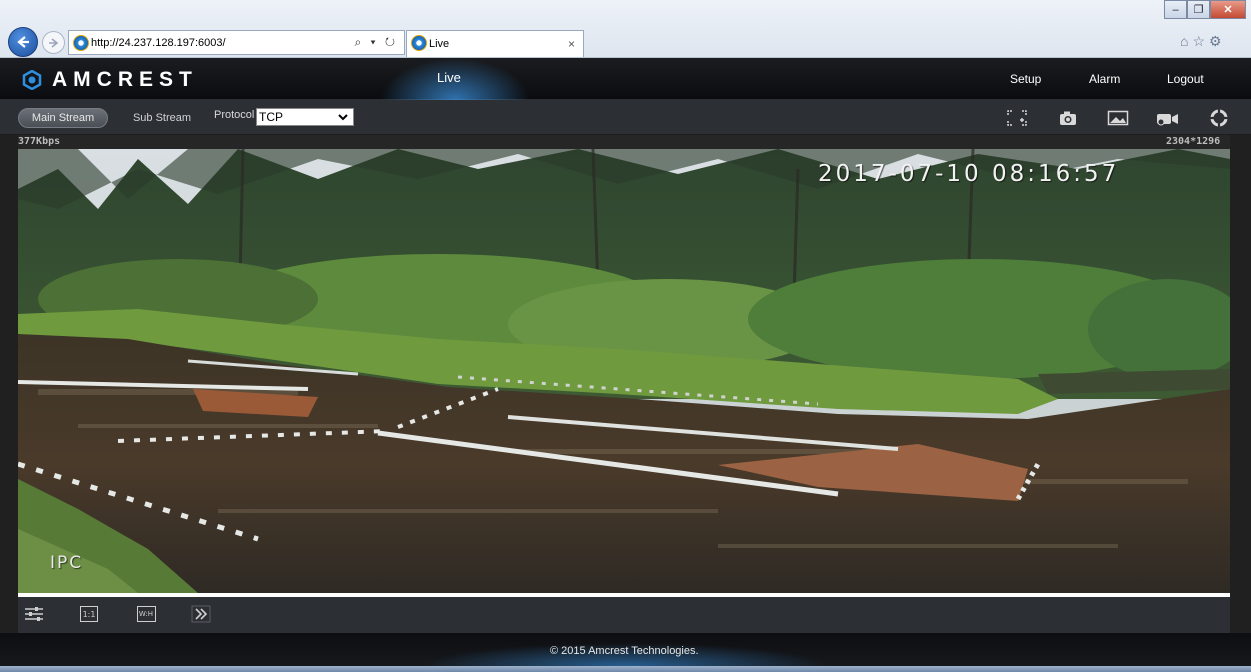 The height and width of the screenshot is (672, 1251). What do you see at coordinates (969, 174) in the screenshot?
I see `osd-timestamp: 2017-07-10 08:16:57` at bounding box center [969, 174].